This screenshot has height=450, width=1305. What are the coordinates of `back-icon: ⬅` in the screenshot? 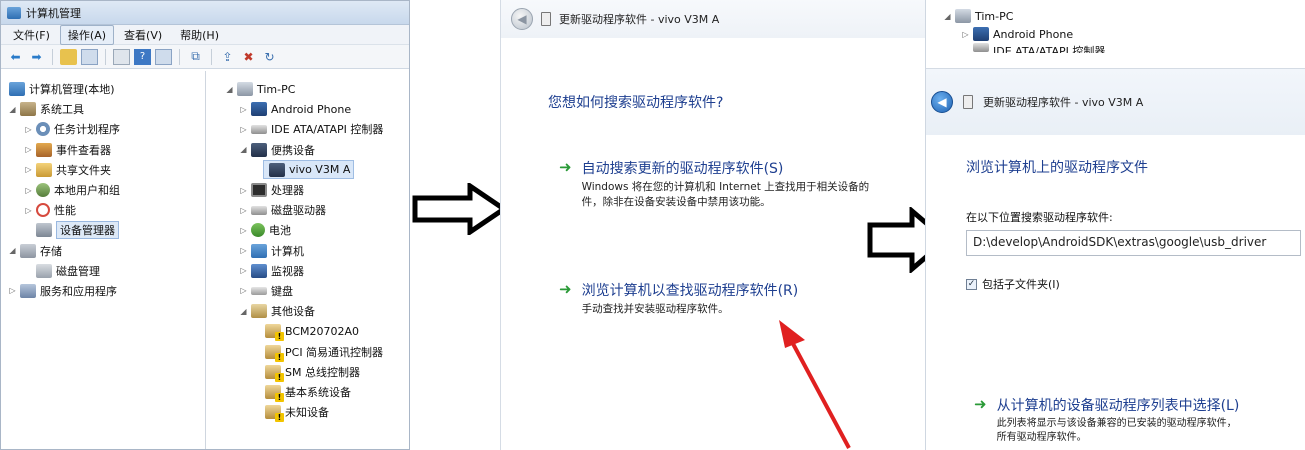 It's located at (15, 57).